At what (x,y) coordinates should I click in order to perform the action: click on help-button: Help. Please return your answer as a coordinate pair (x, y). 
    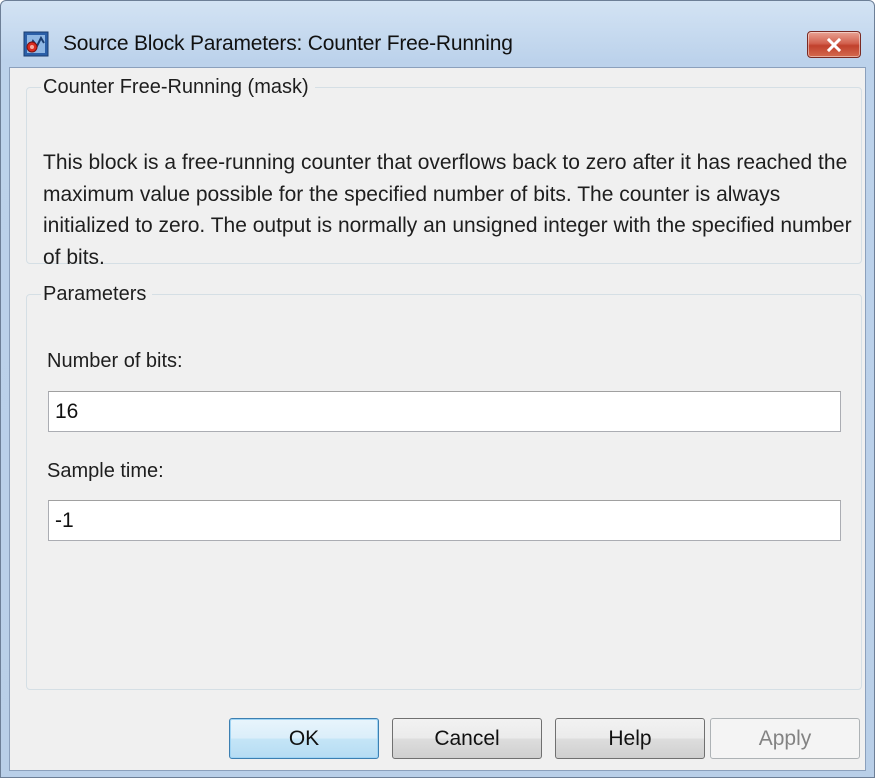
    Looking at the image, I should click on (630, 738).